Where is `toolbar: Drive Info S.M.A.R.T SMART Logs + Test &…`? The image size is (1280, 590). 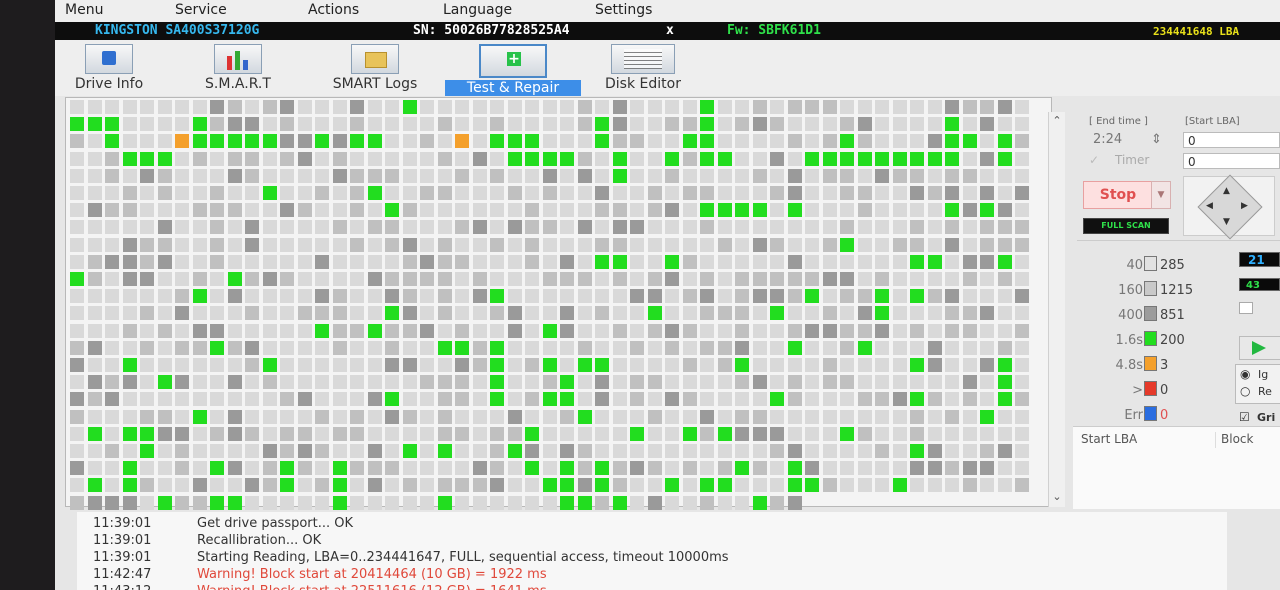
toolbar: Drive Info S.M.A.R.T SMART Logs + Test &… is located at coordinates (667, 68).